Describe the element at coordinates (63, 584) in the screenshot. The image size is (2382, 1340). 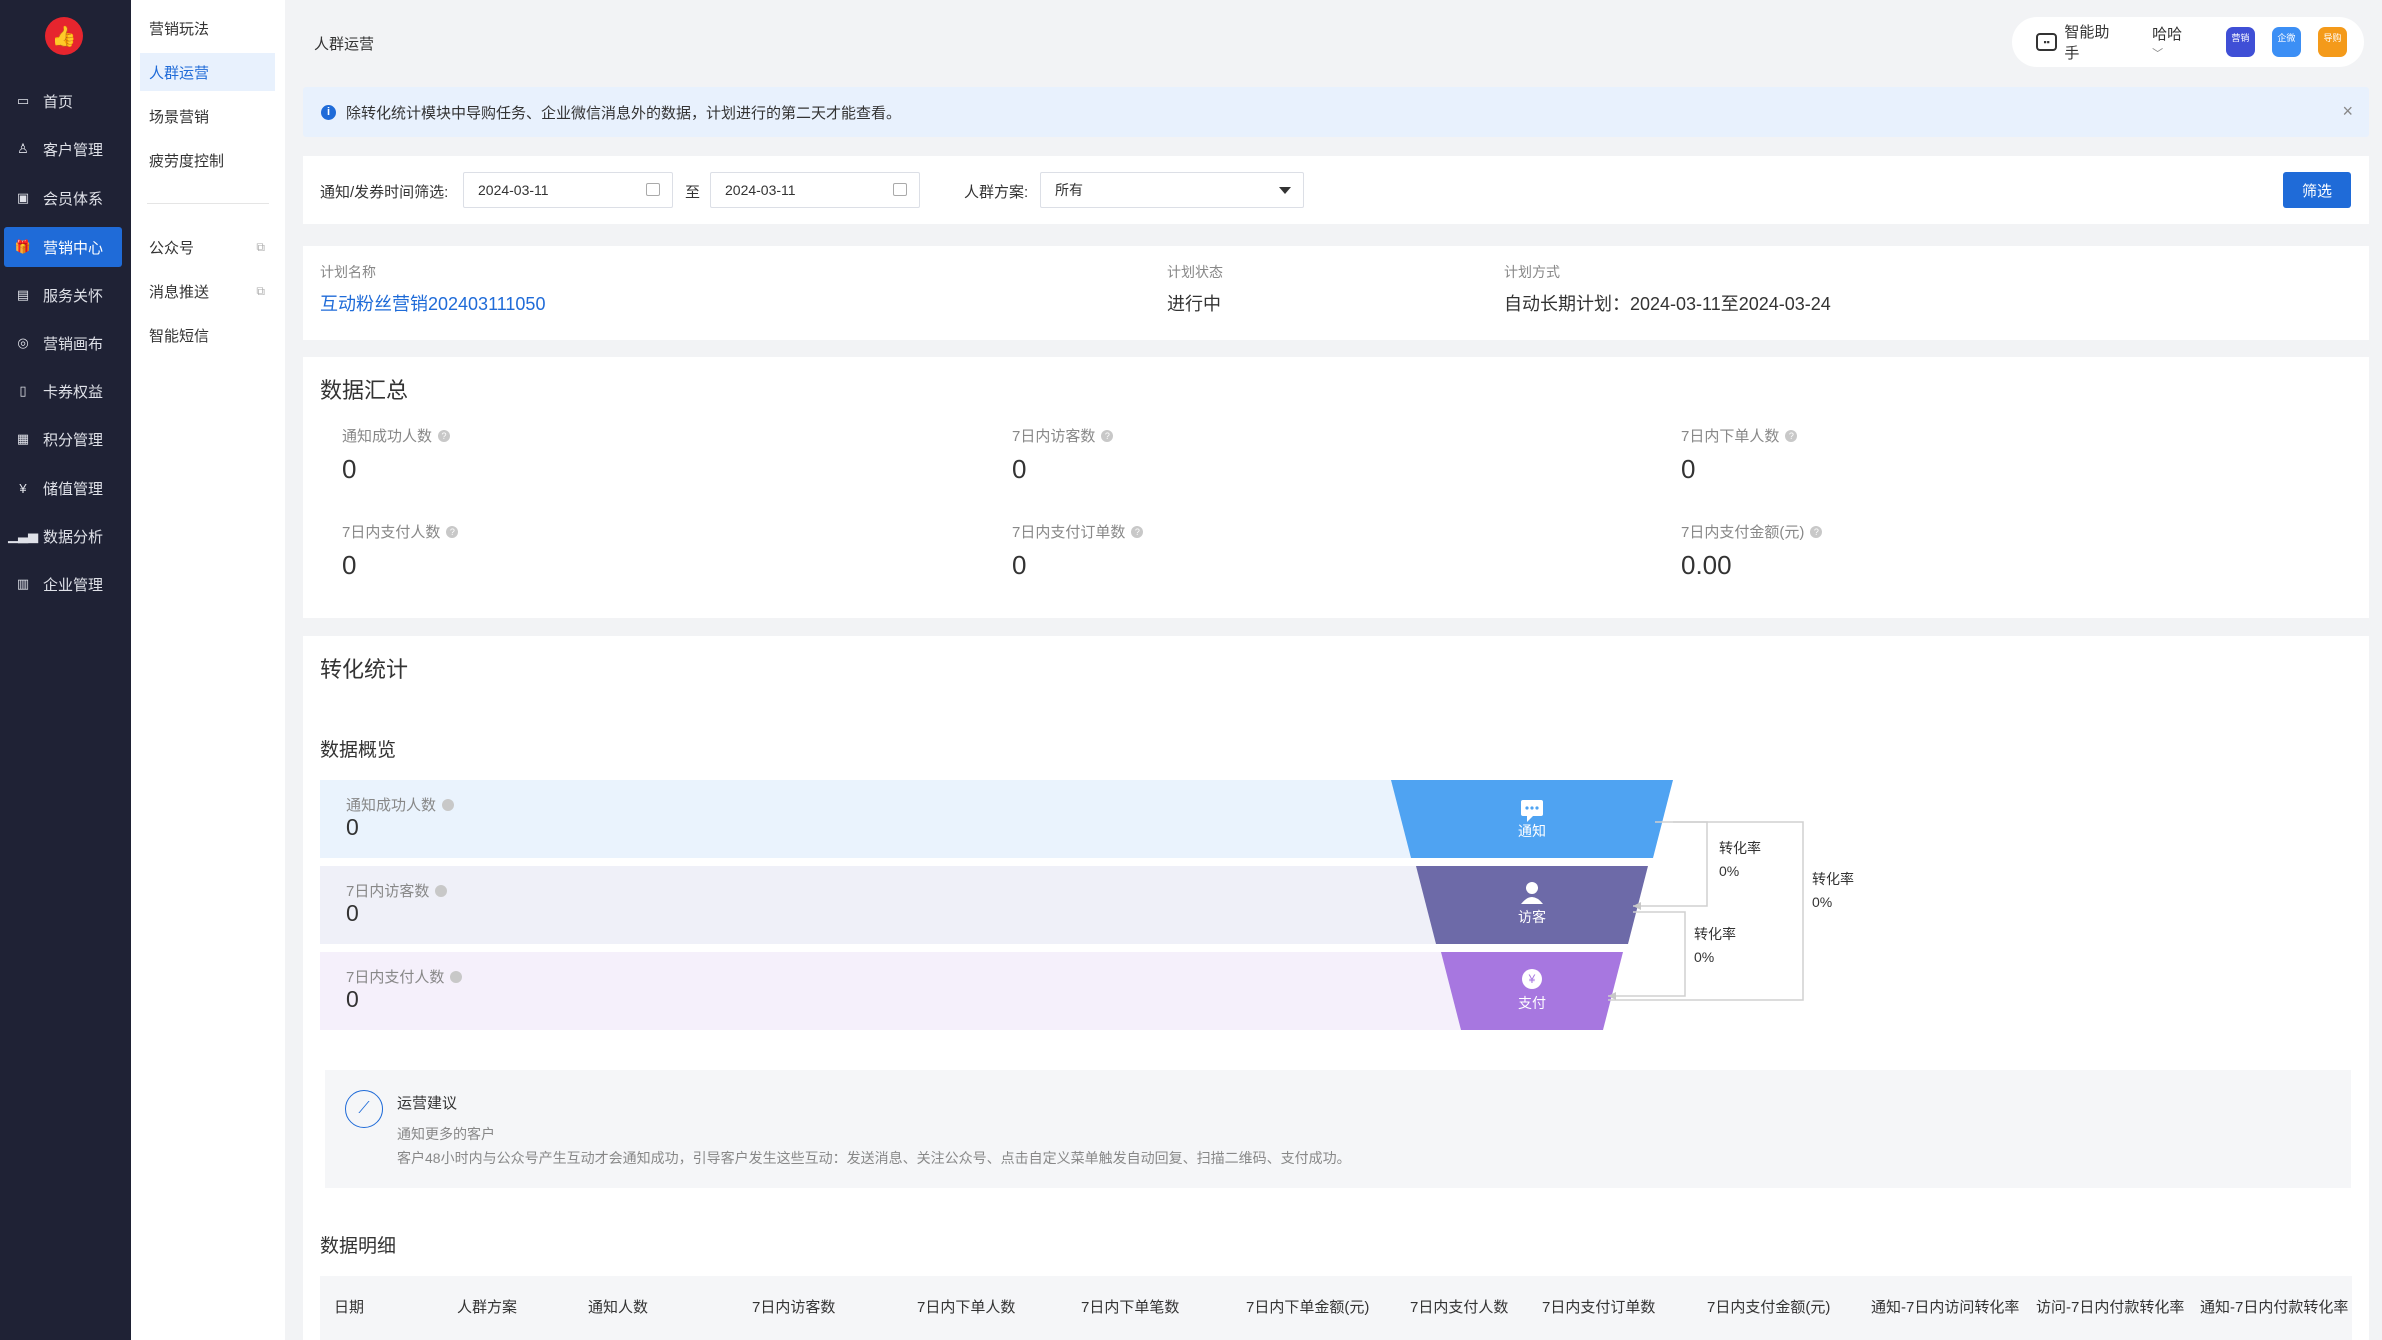
I see `nav-item-enterprise: ▥ 企业管理` at that location.